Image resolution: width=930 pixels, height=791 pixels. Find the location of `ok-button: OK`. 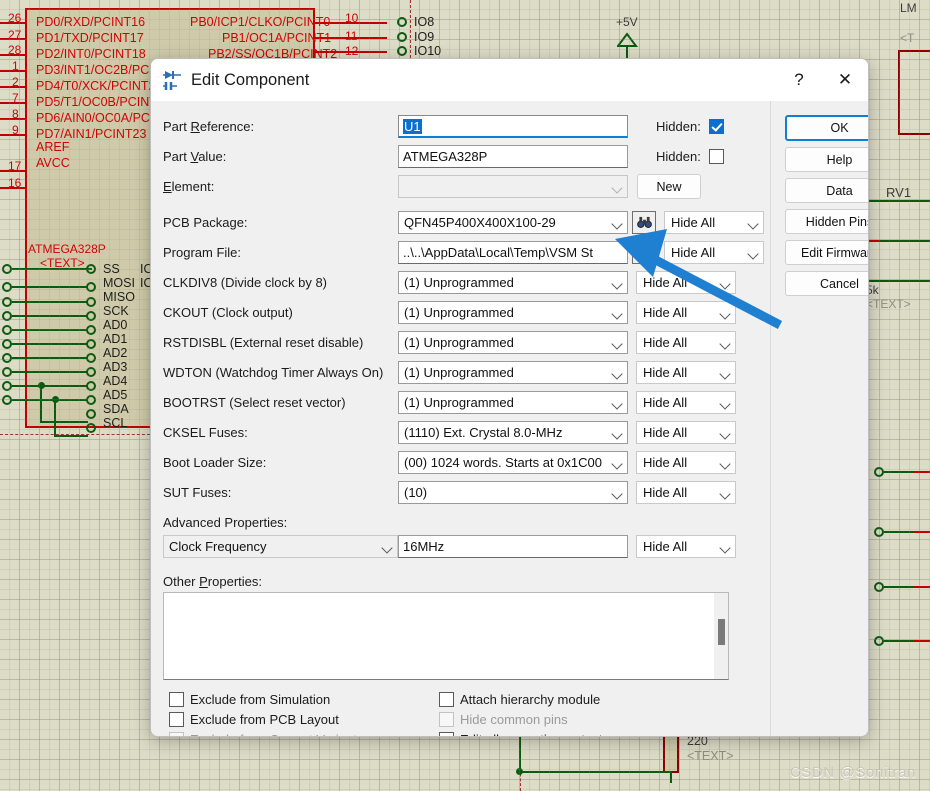

ok-button: OK is located at coordinates (826, 128).